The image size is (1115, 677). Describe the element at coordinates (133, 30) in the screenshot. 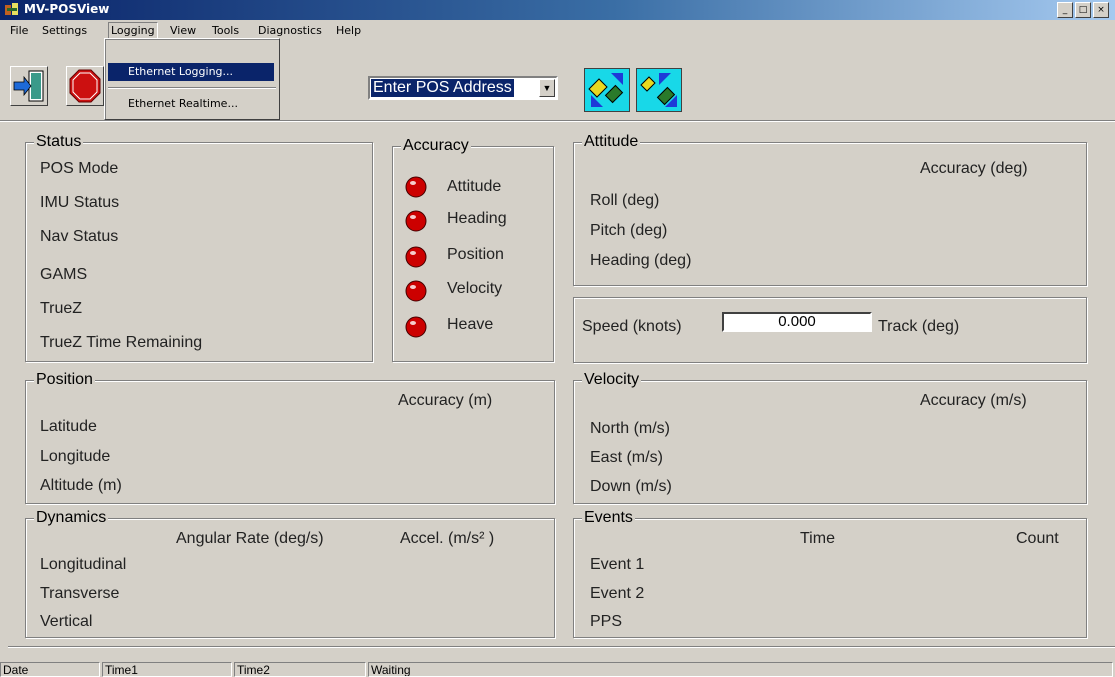

I see `menu-logging: Logging` at that location.